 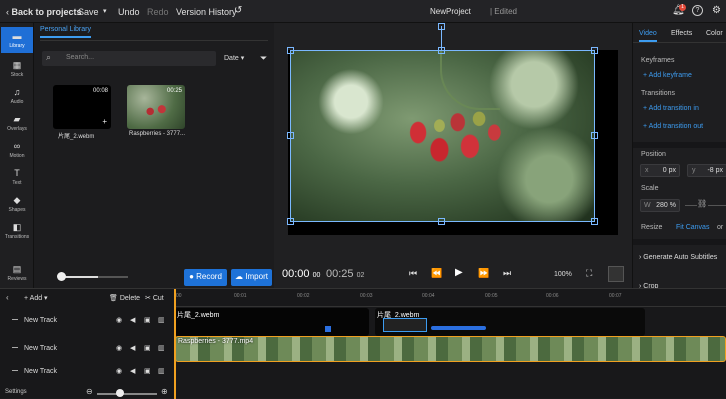 What do you see at coordinates (714, 33) in the screenshot?
I see `tab-color: Color` at bounding box center [714, 33].